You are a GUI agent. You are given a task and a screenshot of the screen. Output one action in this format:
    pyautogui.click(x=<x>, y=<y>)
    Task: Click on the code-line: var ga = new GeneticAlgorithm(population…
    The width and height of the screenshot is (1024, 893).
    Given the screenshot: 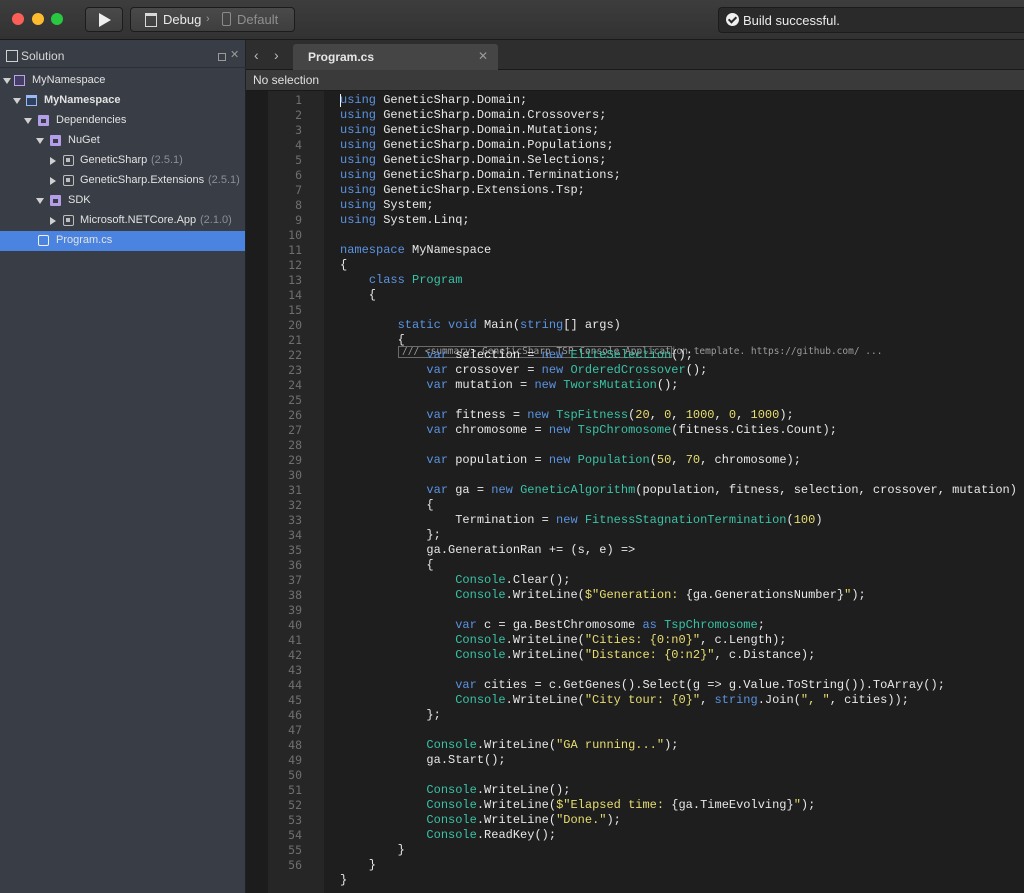 What is the action you would take?
    pyautogui.click(x=678, y=490)
    